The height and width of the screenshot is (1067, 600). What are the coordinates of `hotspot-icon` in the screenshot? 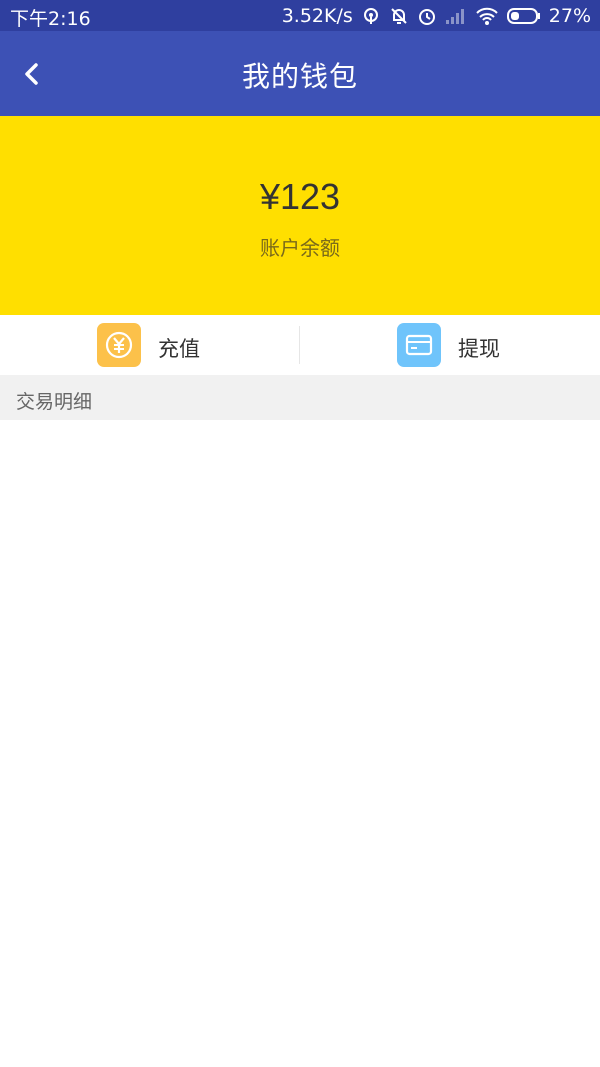 It's located at (371, 16).